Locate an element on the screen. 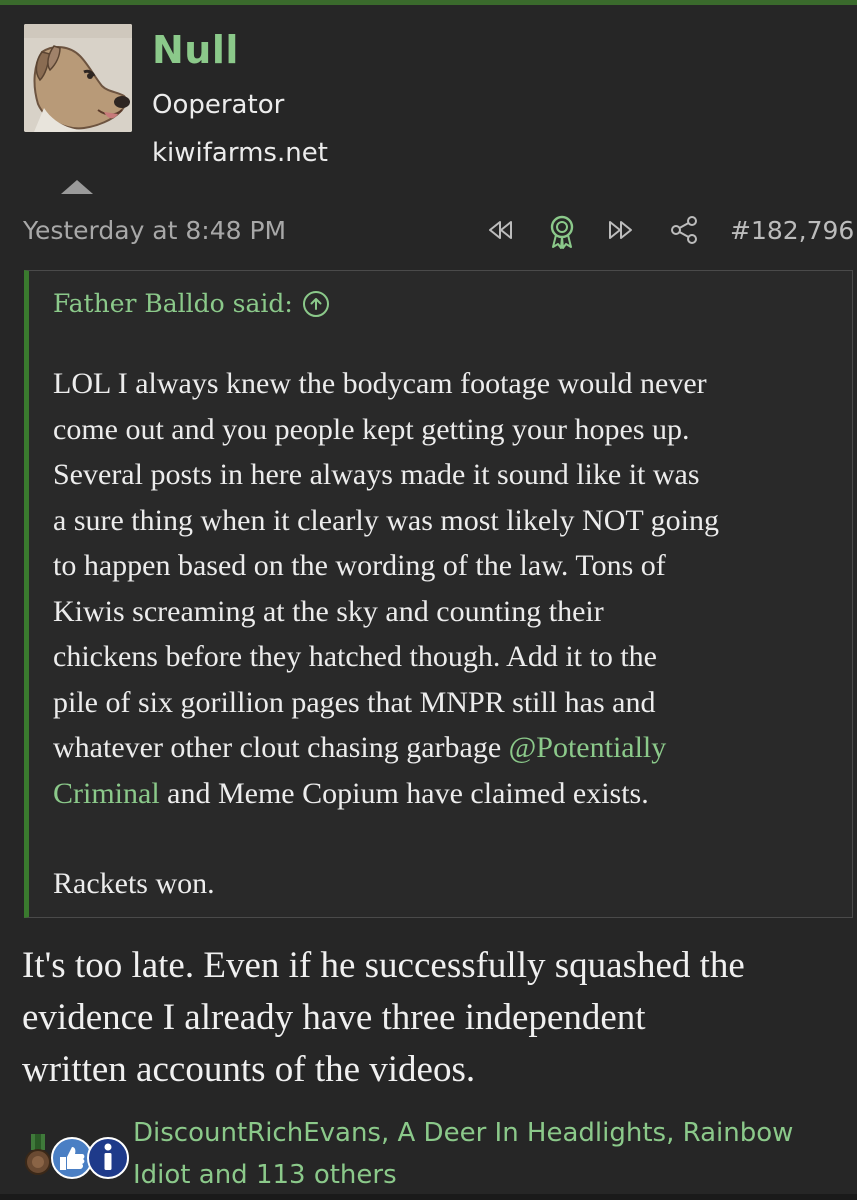  dog-avatar-image is located at coordinates (78, 78).